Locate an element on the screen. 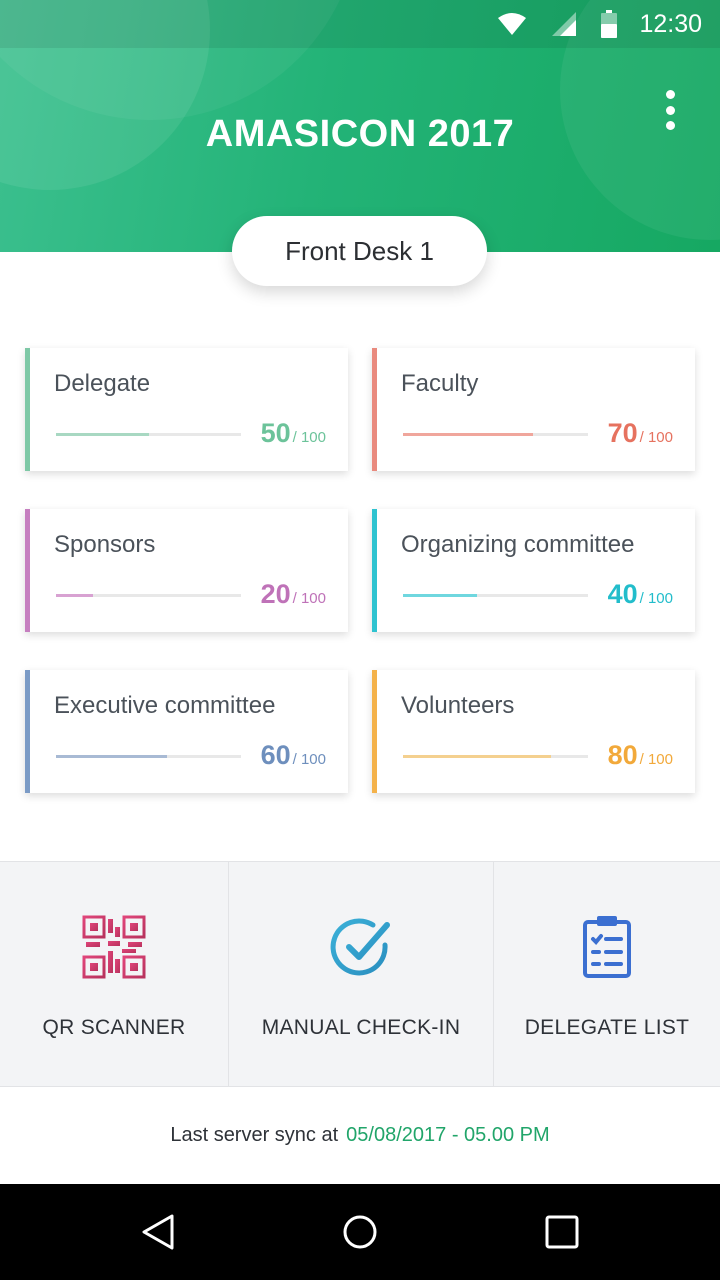 This screenshot has width=720, height=1280. signal-icon is located at coordinates (564, 24).